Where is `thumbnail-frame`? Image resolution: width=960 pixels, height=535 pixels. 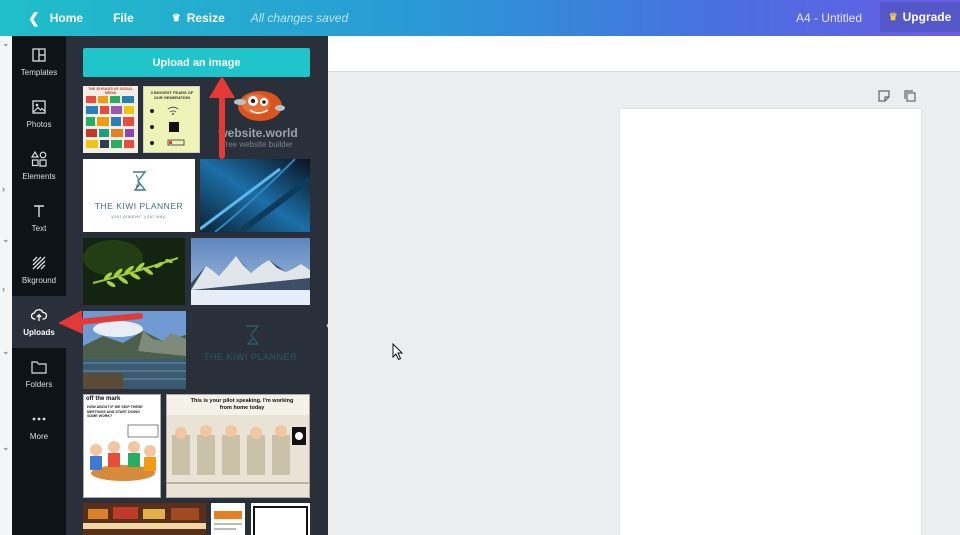
thumbnail-frame is located at coordinates (280, 519).